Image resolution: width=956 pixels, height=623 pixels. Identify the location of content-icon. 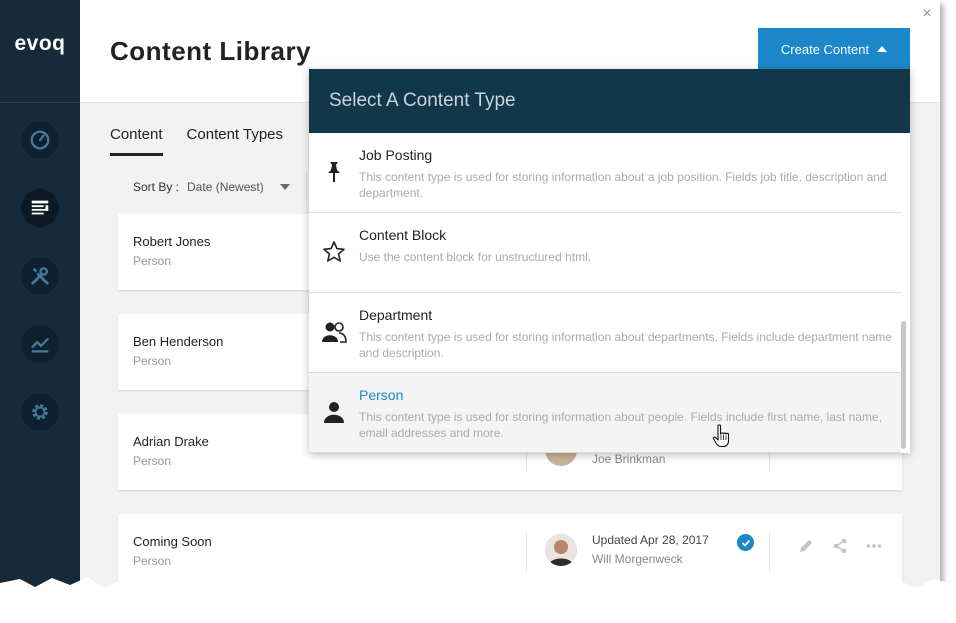
(40, 207).